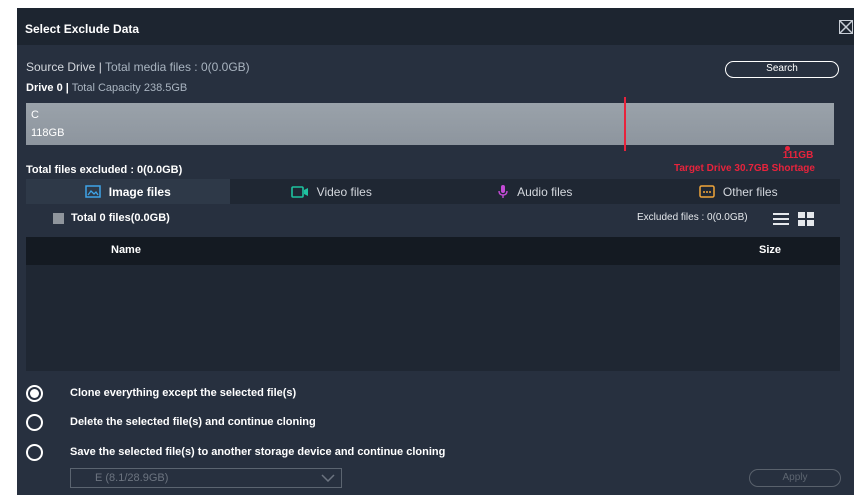 The image size is (854, 495). What do you see at coordinates (104, 170) in the screenshot?
I see `total-files-excluded: Total files excluded : 0(0.0GB)` at bounding box center [104, 170].